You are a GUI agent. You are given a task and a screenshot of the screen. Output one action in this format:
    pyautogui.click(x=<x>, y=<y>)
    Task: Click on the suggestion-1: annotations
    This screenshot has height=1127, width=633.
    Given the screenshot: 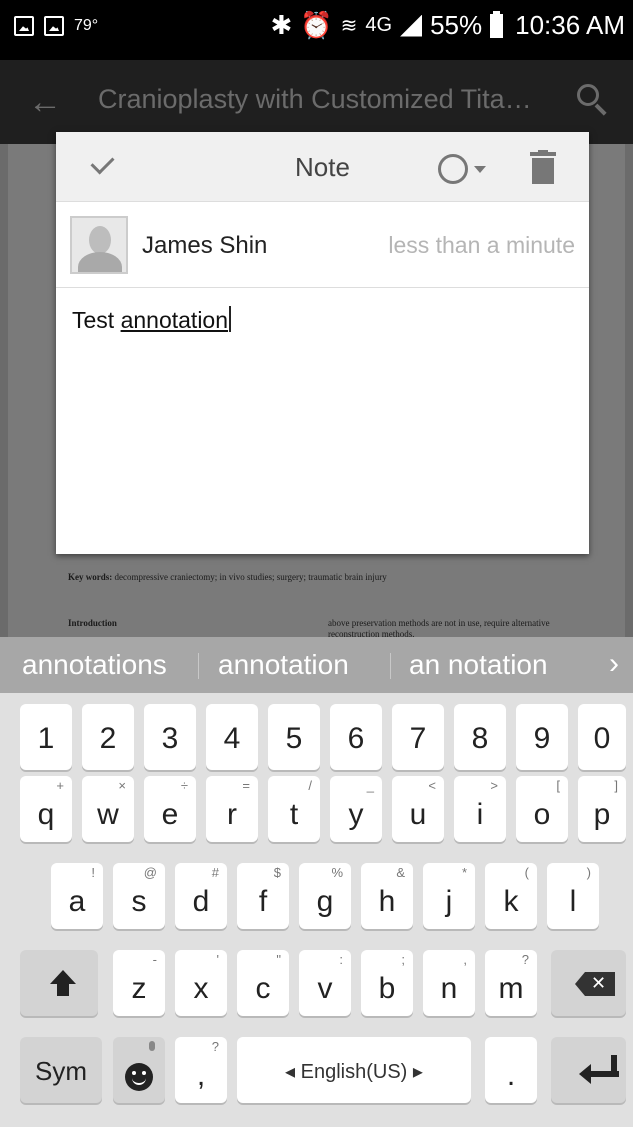 What is the action you would take?
    pyautogui.click(x=94, y=665)
    